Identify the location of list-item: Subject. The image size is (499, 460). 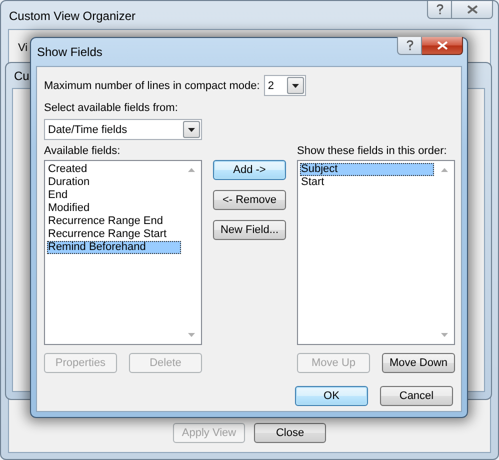
(367, 169).